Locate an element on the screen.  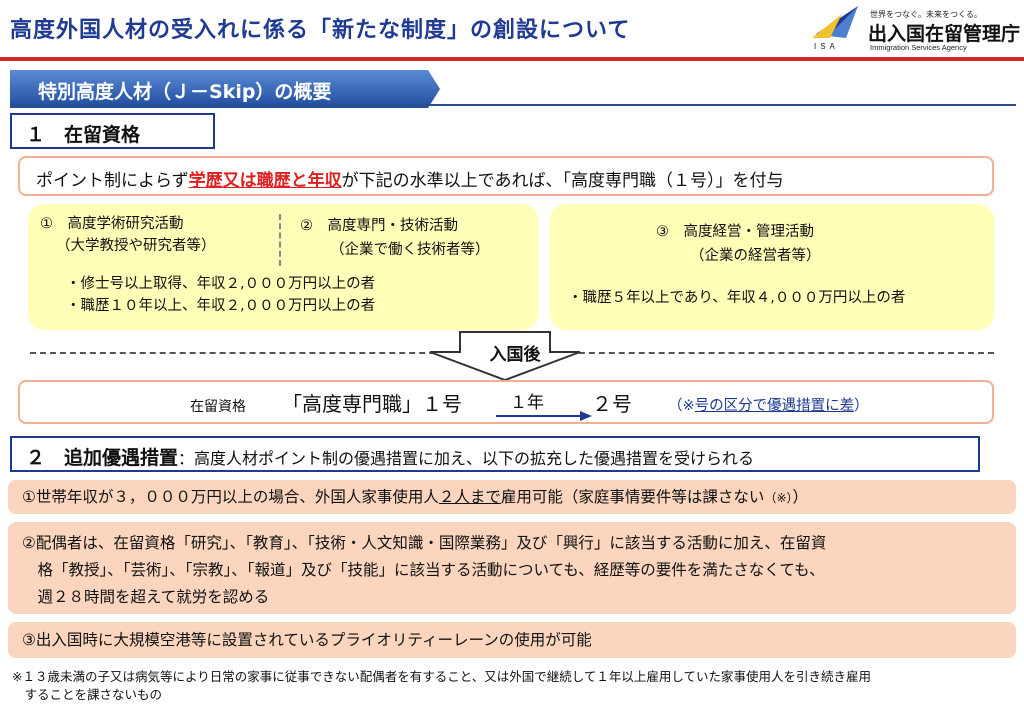
criteria-bullet-degree: ・修士号以上取得、年収２,０００万円以上の者 is located at coordinates (221, 284).